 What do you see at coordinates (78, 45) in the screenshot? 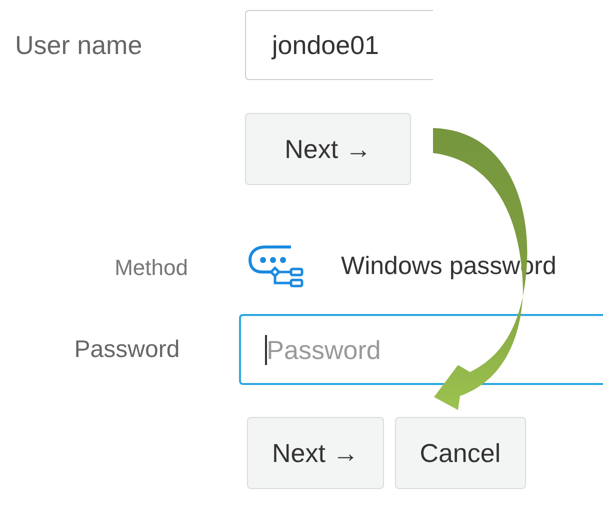
I see `field-label: User name` at bounding box center [78, 45].